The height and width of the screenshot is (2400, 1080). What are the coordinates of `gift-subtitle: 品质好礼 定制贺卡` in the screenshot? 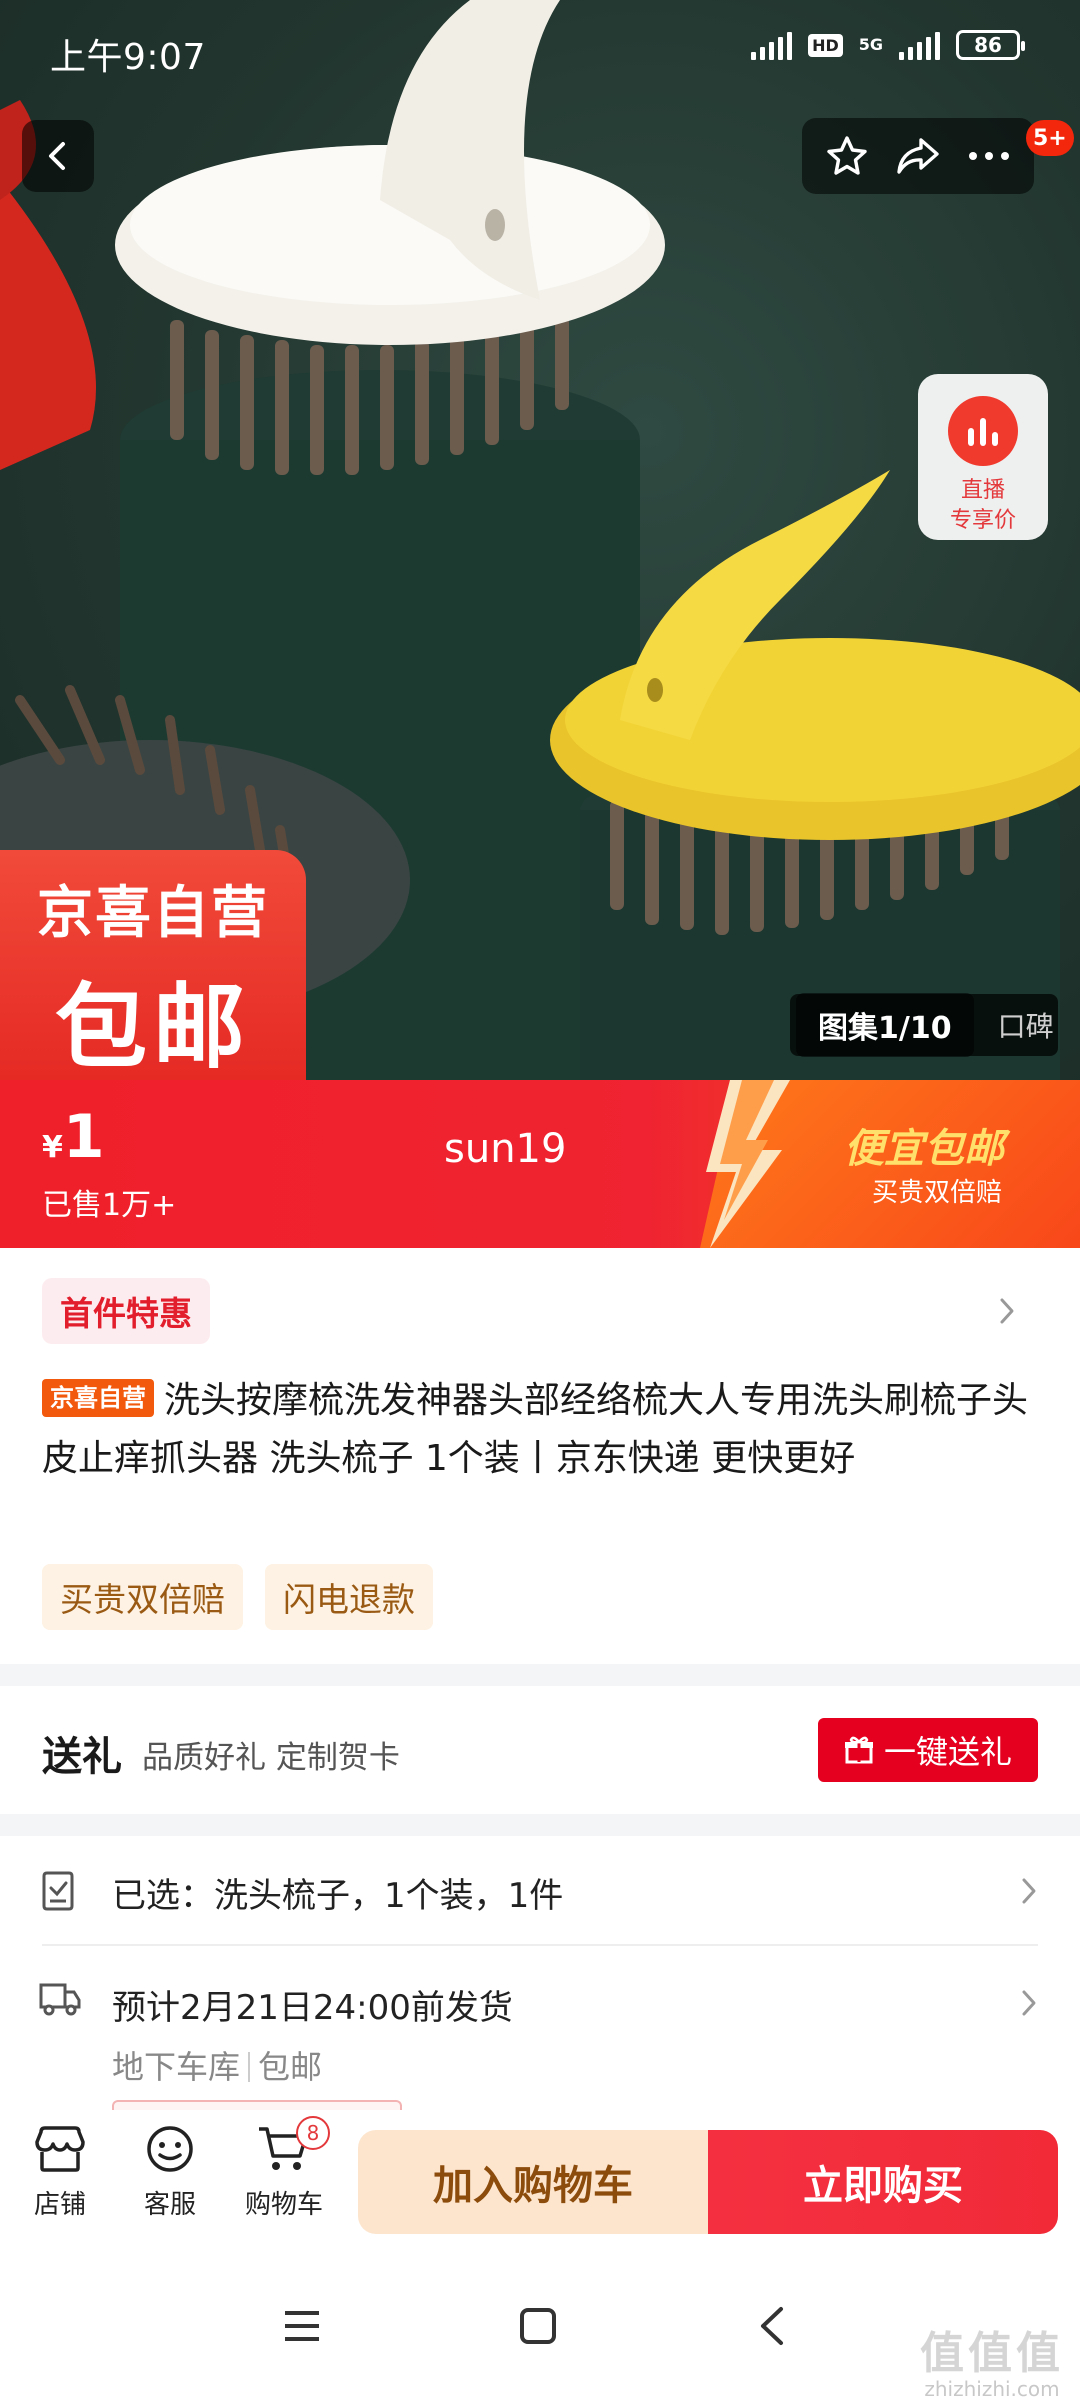 It's located at (271, 1758).